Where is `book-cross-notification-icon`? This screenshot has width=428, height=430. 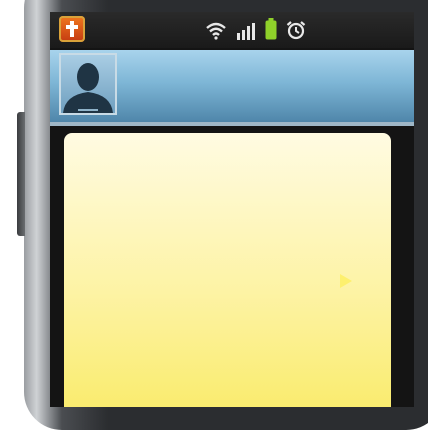
book-cross-notification-icon is located at coordinates (72, 29).